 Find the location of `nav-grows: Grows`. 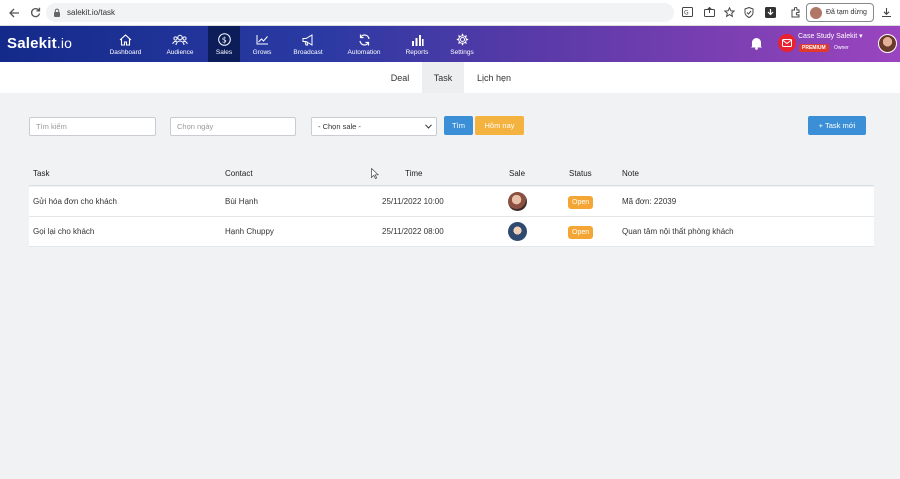

nav-grows: Grows is located at coordinates (262, 44).